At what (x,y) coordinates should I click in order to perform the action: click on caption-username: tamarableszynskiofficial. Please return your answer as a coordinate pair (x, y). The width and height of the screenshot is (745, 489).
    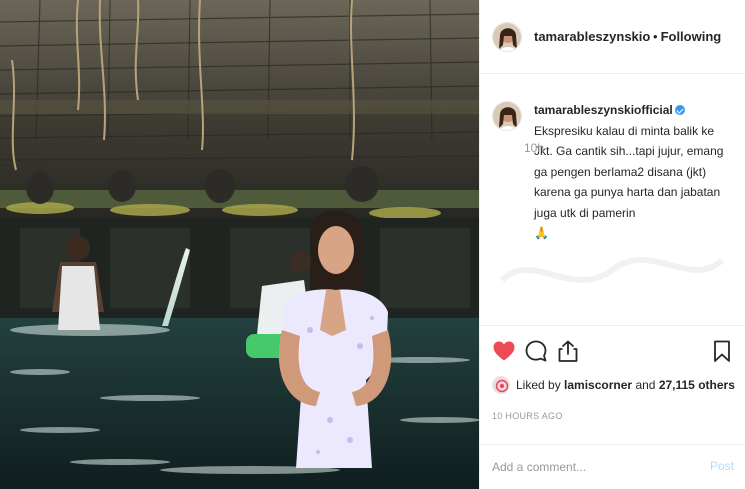
    Looking at the image, I should click on (603, 110).